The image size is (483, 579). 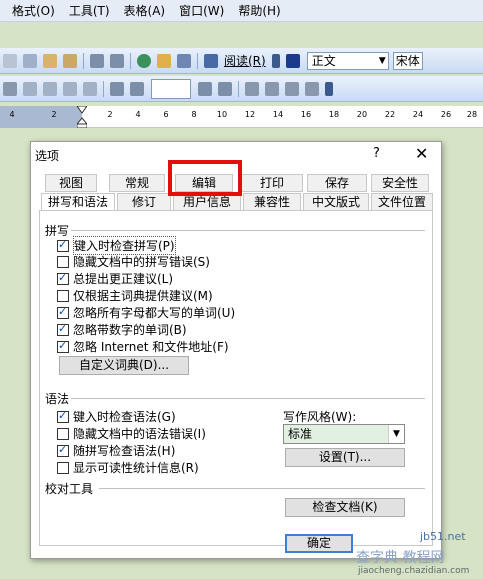 What do you see at coordinates (205, 178) in the screenshot?
I see `highlight-box` at bounding box center [205, 178].